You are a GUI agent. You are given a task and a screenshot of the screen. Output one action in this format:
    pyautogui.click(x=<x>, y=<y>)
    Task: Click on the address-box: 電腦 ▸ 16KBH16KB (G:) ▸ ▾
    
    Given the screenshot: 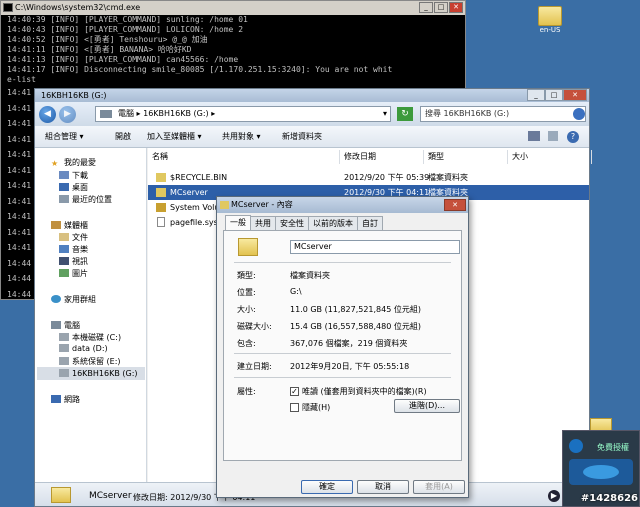 What is the action you would take?
    pyautogui.click(x=243, y=114)
    